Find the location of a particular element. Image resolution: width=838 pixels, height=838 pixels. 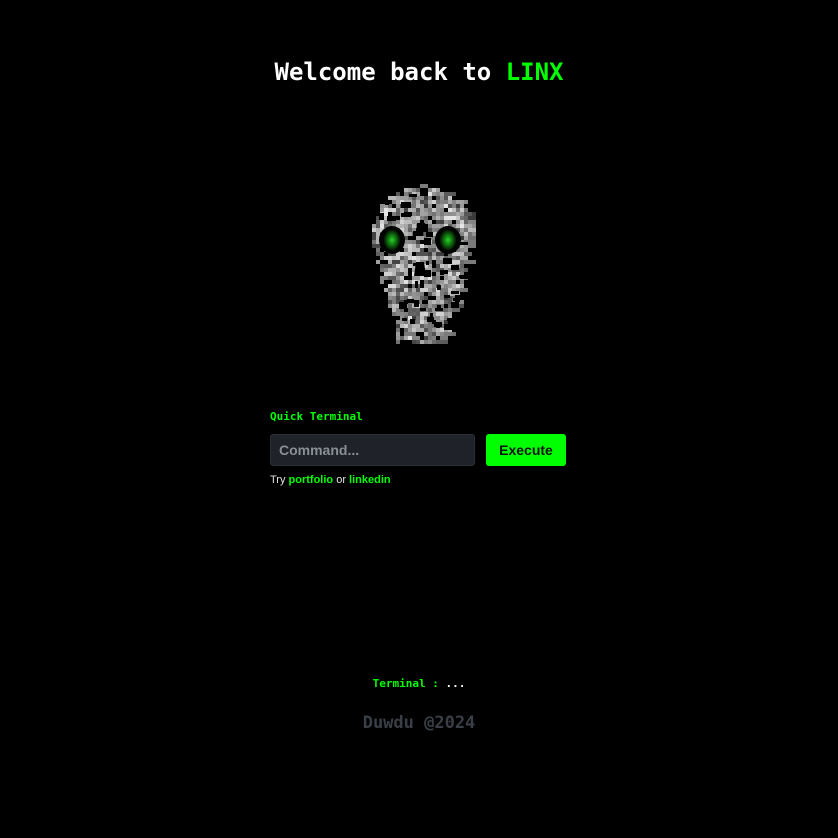

footer-credit: Duwdu @2024 is located at coordinates (419, 723).